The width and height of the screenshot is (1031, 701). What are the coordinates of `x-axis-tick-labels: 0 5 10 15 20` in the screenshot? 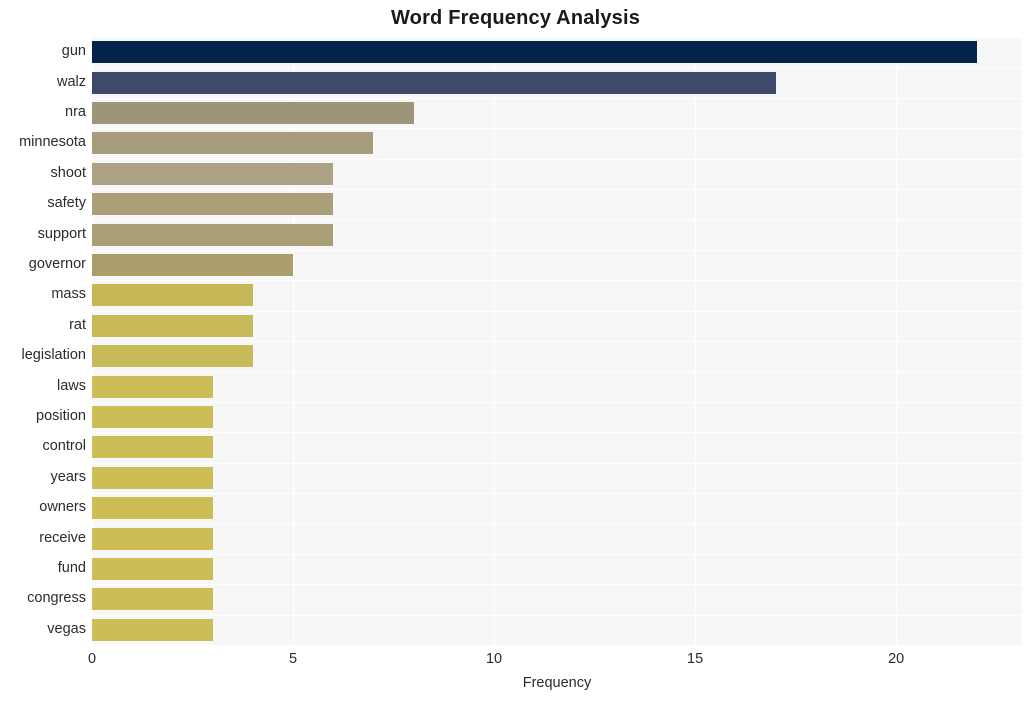 It's located at (515, 661).